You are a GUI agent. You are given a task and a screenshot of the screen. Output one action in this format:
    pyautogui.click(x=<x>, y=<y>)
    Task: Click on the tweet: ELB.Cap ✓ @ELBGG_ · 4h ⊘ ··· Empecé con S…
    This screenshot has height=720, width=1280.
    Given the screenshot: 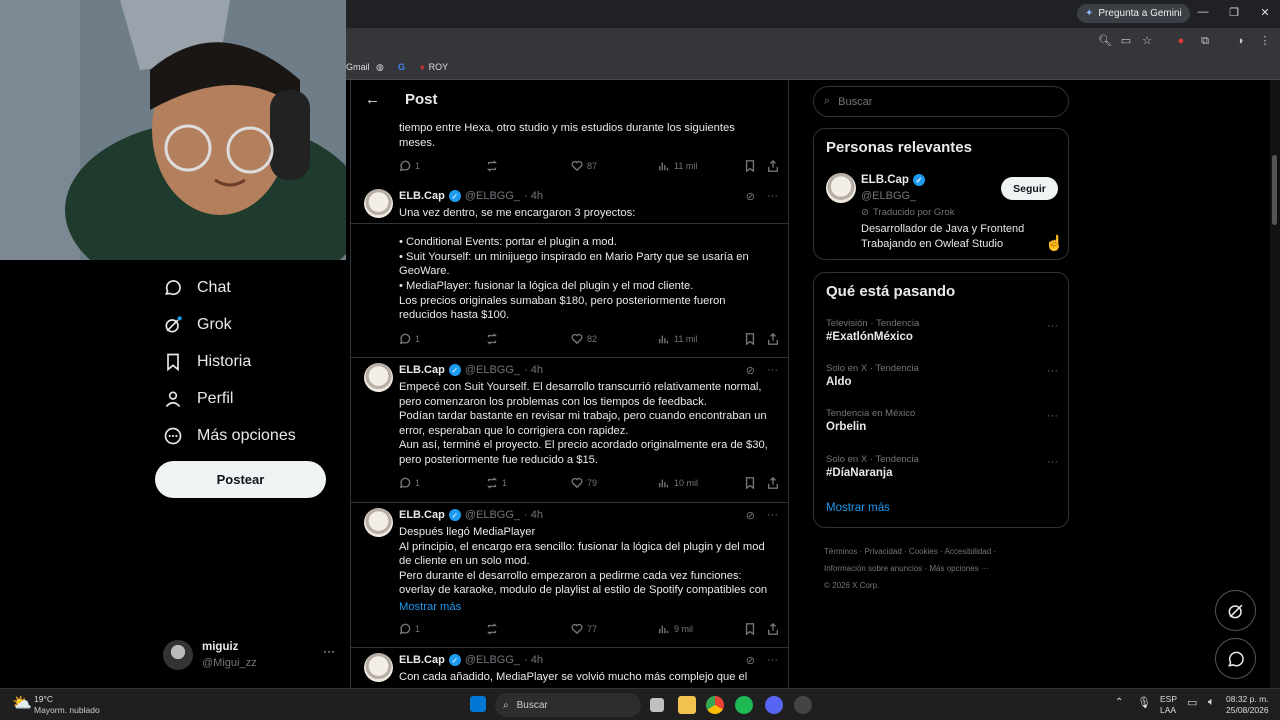 What is the action you would take?
    pyautogui.click(x=569, y=430)
    